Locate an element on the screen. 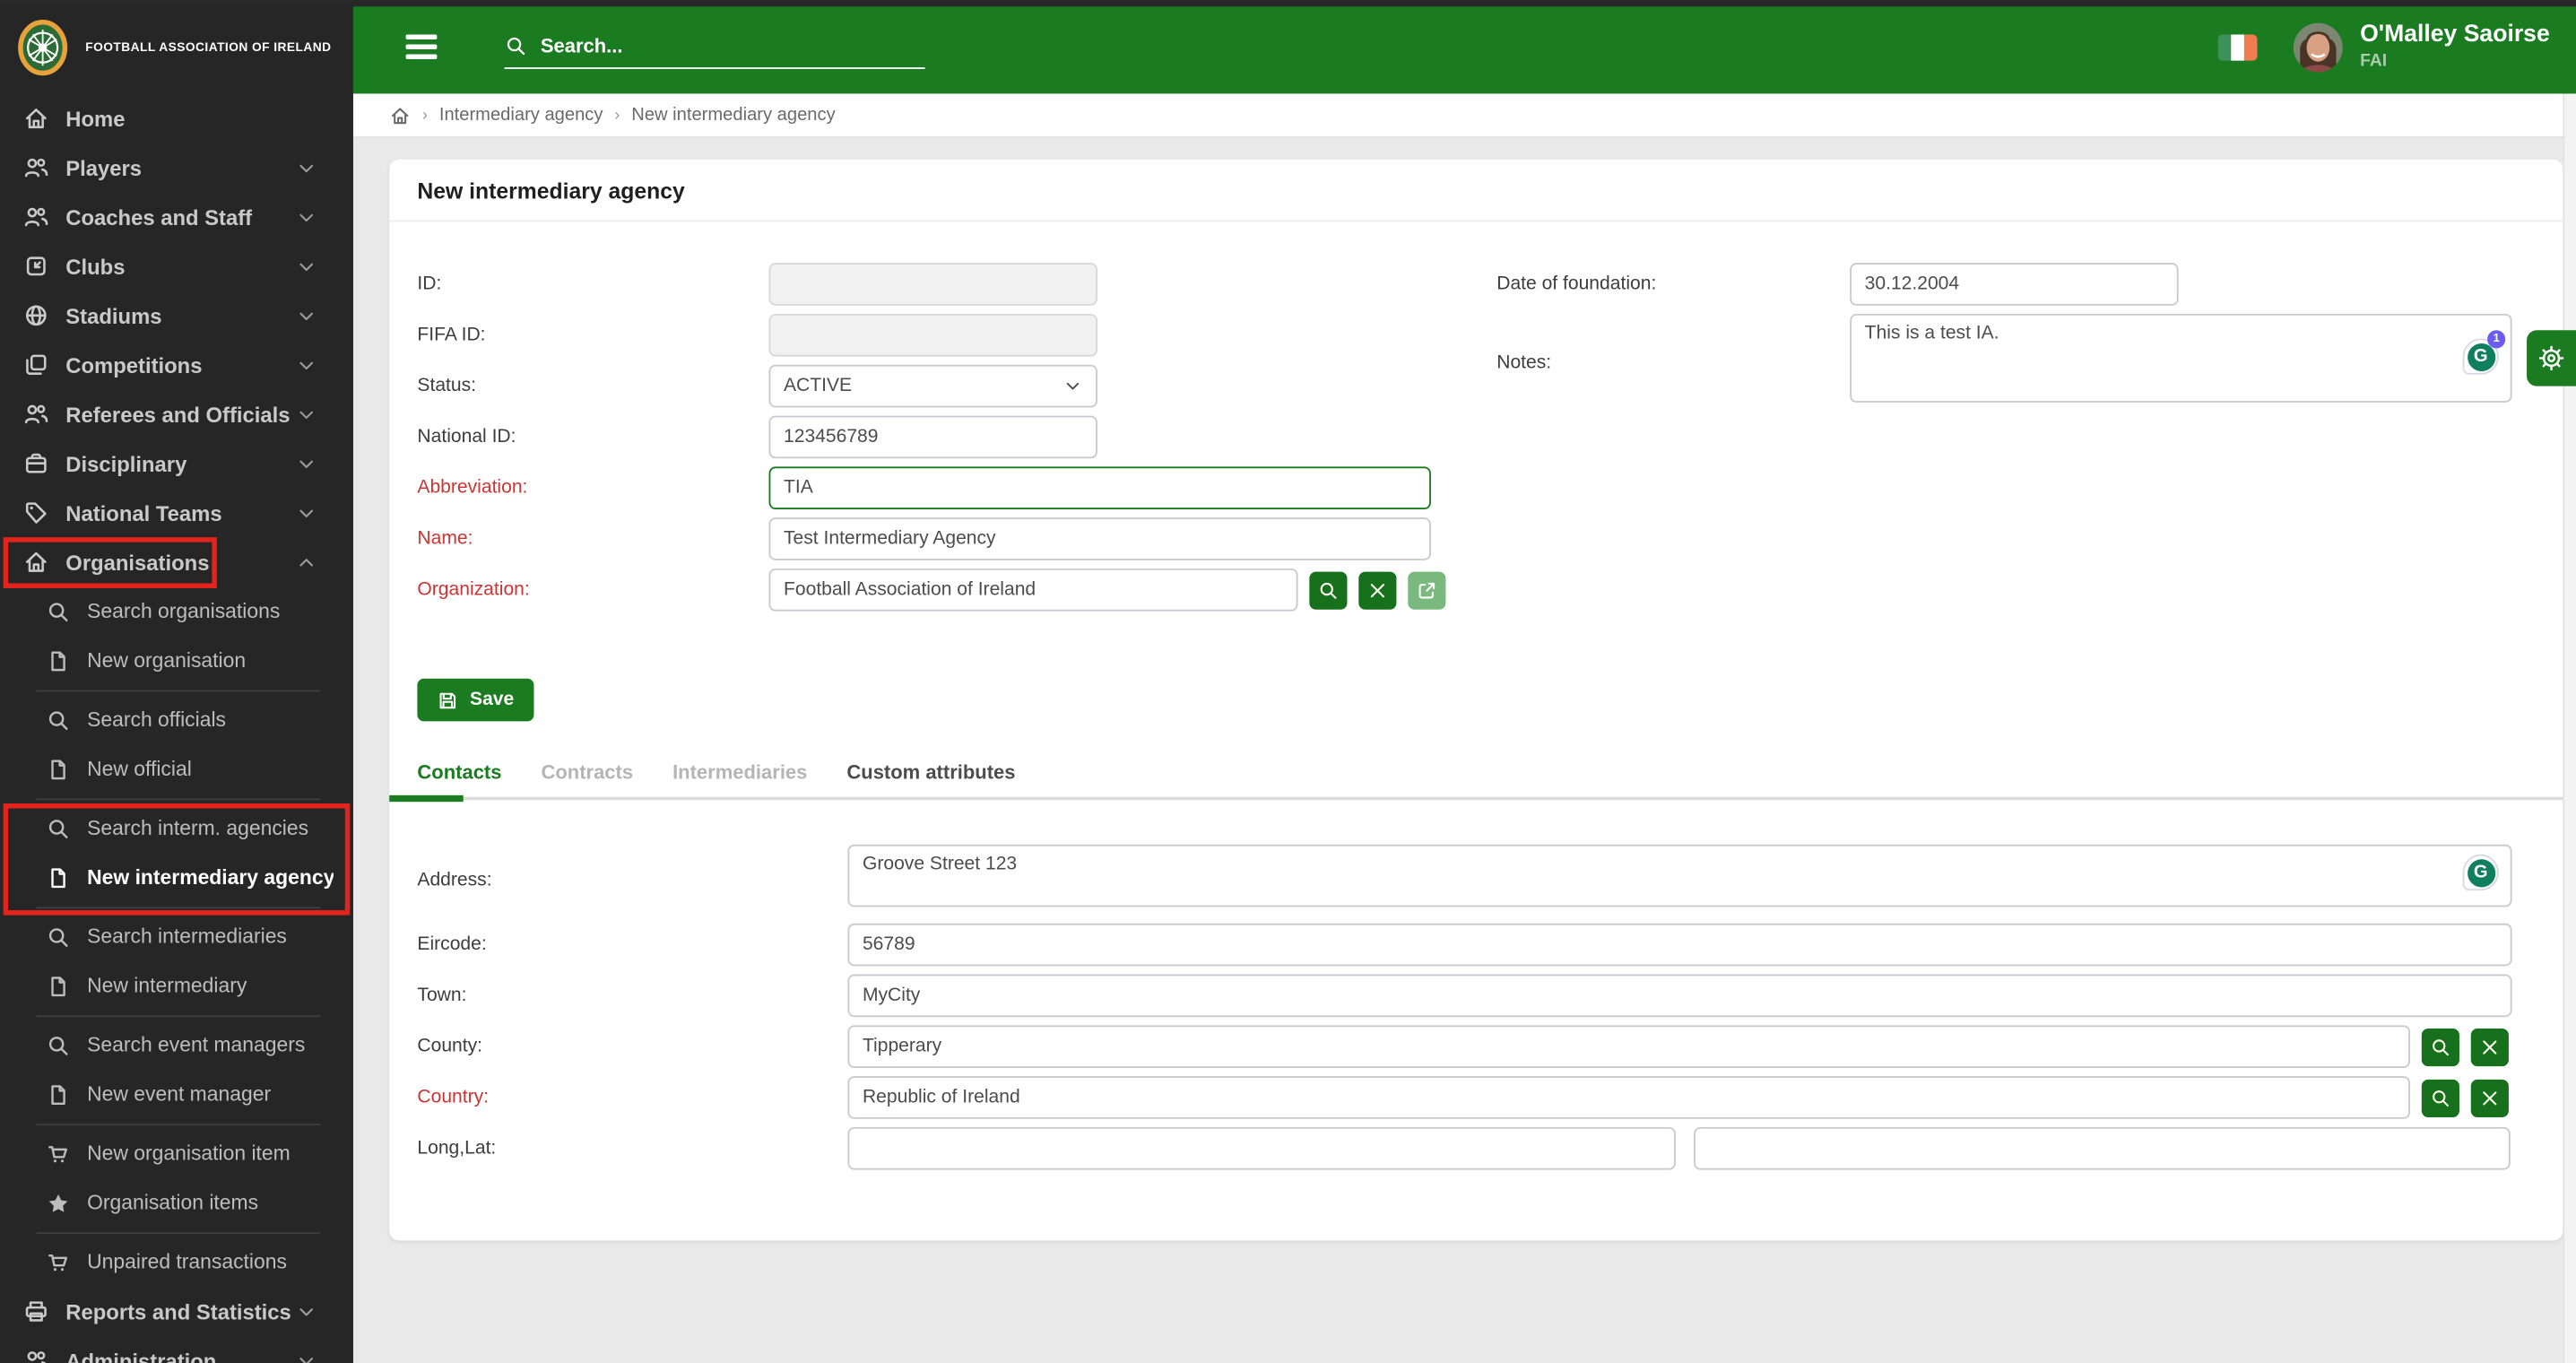 The height and width of the screenshot is (1363, 2576). sidebar-item-home: Home is located at coordinates (176, 118).